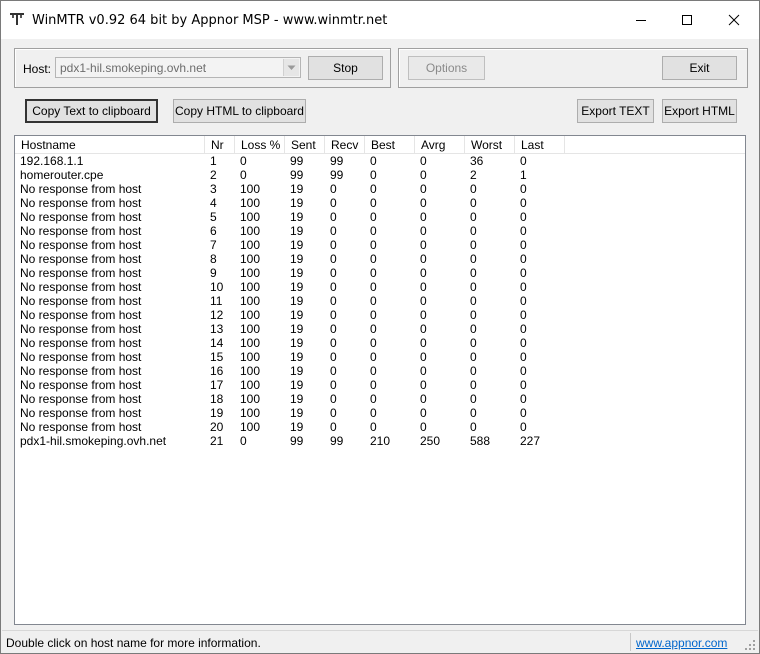 Image resolution: width=760 pixels, height=654 pixels. I want to click on column-header-avrg: Avrg, so click(440, 145).